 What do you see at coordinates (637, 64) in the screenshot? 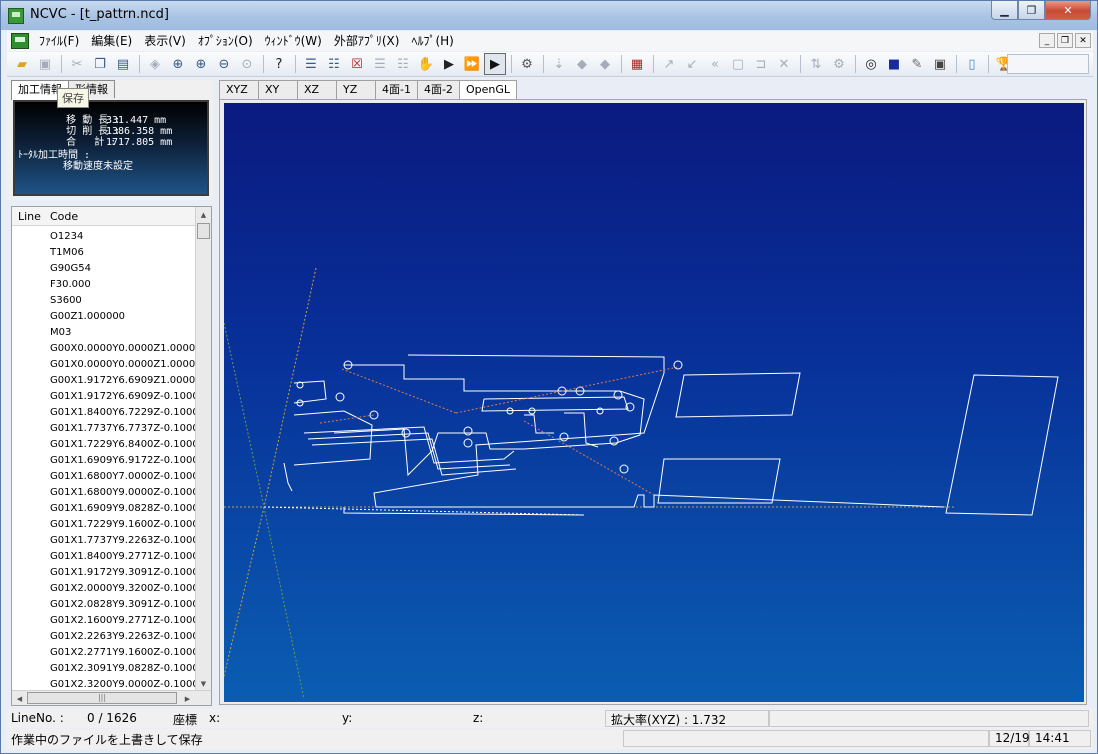
I see `export-icon: ▦` at bounding box center [637, 64].